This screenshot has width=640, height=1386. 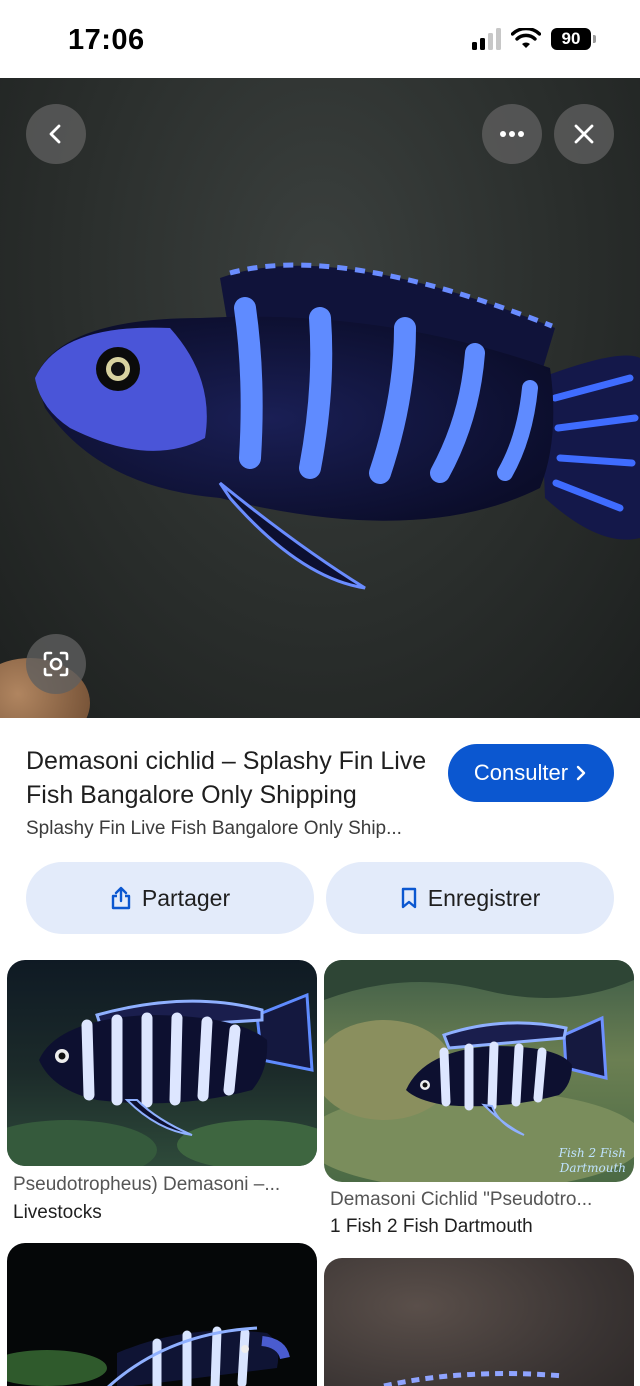 I want to click on related-source: Livestocks, so click(x=57, y=1212).